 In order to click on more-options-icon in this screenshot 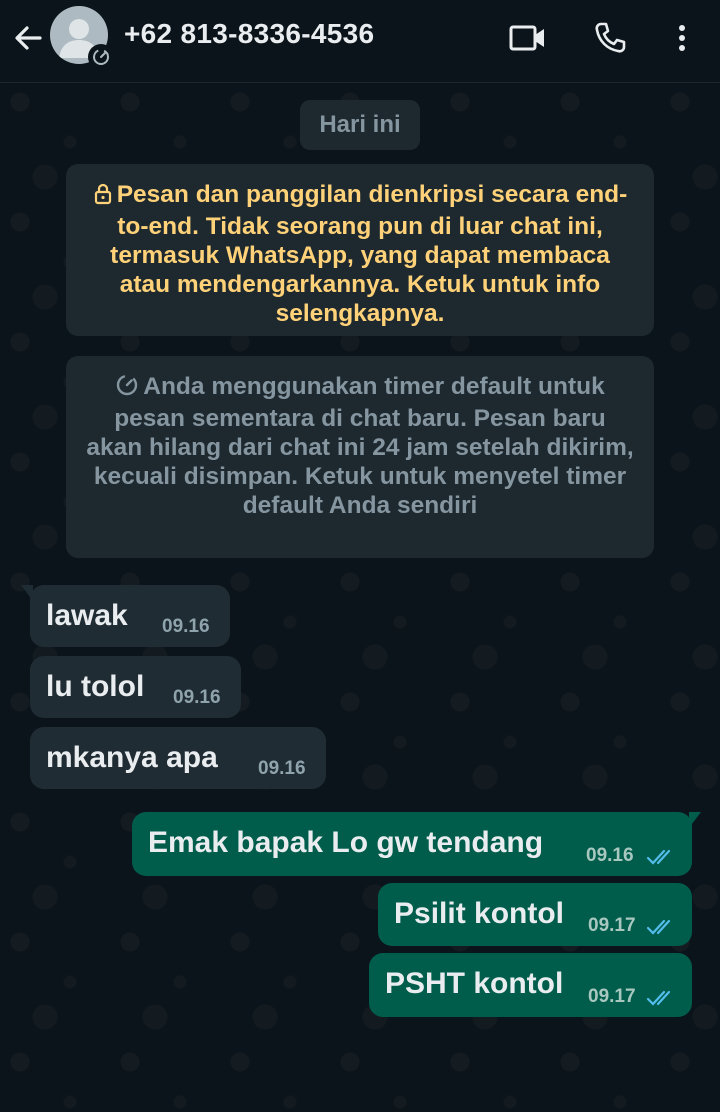, I will do `click(682, 38)`.